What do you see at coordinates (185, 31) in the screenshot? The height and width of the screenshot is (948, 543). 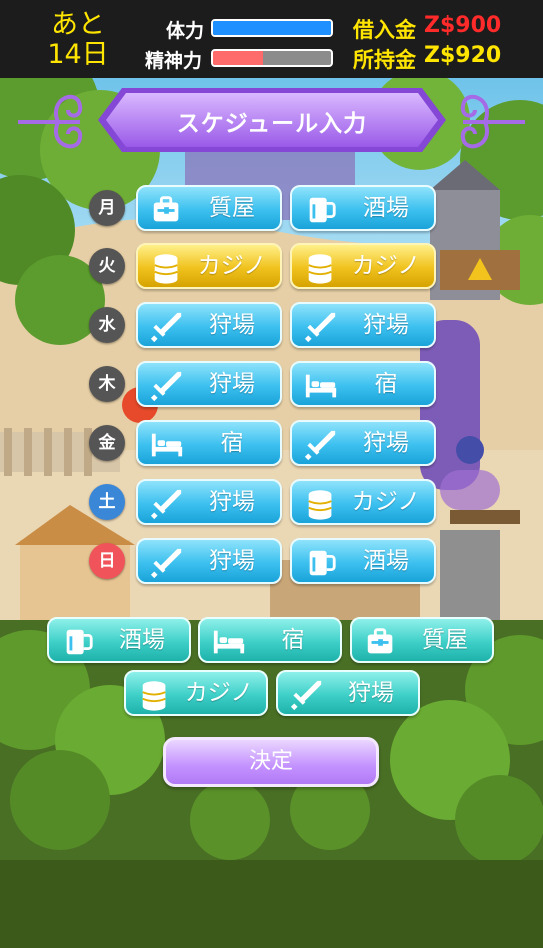 I see `stamina-label: 体力` at bounding box center [185, 31].